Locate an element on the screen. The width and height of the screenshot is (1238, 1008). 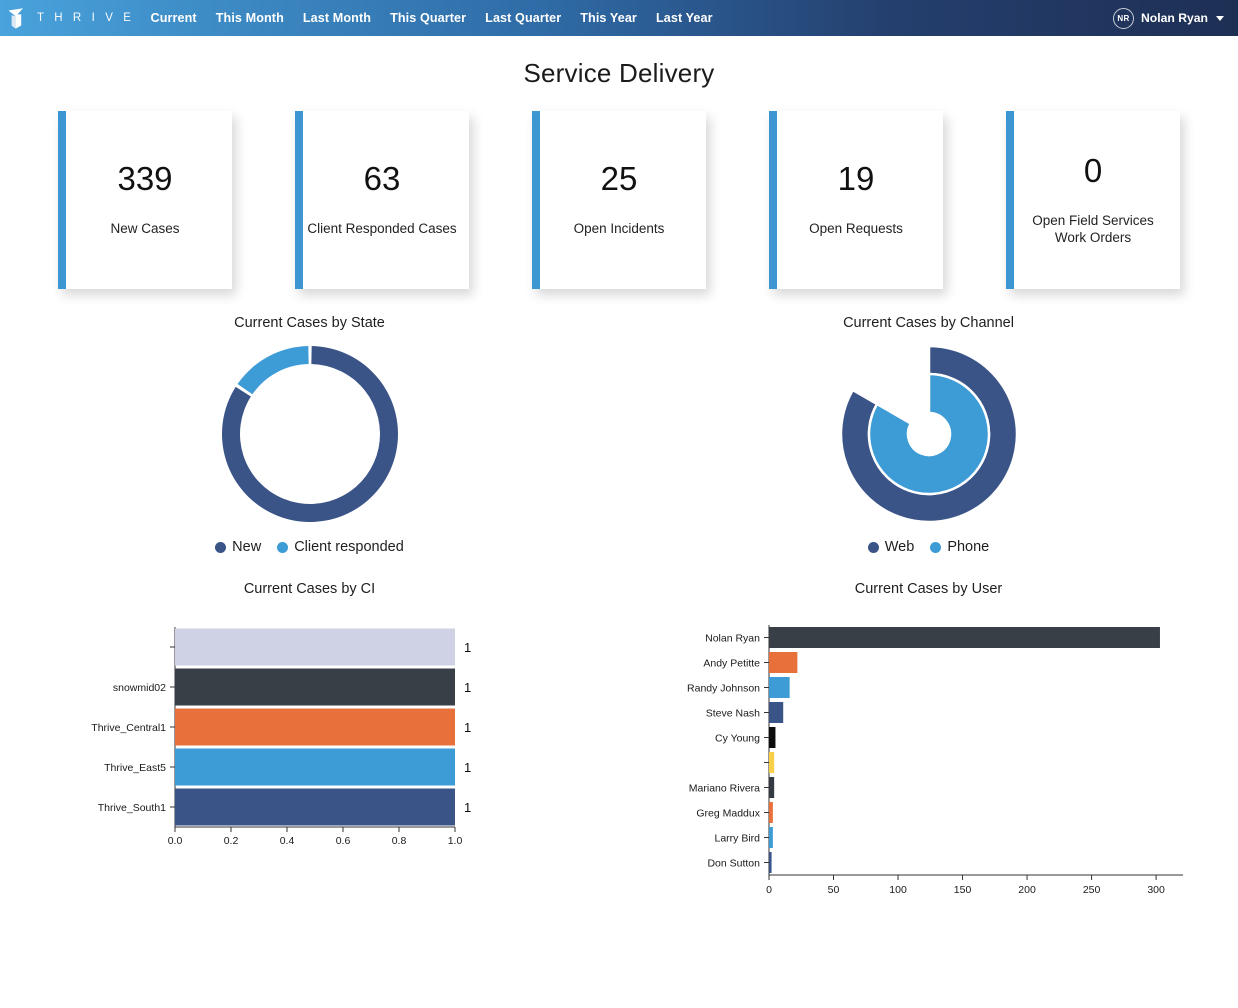
x-tick-label: 50 is located at coordinates (833, 890).